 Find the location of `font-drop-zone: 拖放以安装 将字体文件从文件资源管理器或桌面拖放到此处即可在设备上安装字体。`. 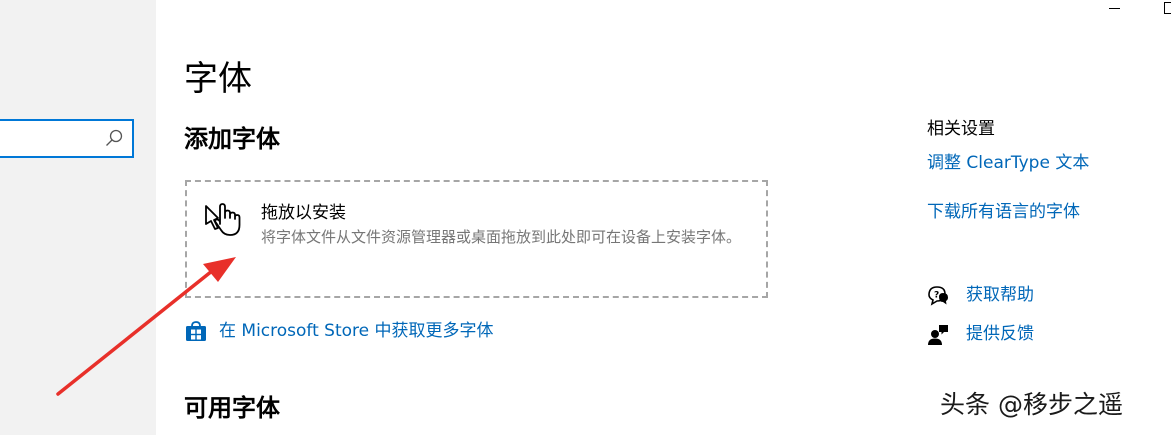

font-drop-zone: 拖放以安装 将字体文件从文件资源管理器或桌面拖放到此处即可在设备上安装字体。 is located at coordinates (476, 239).